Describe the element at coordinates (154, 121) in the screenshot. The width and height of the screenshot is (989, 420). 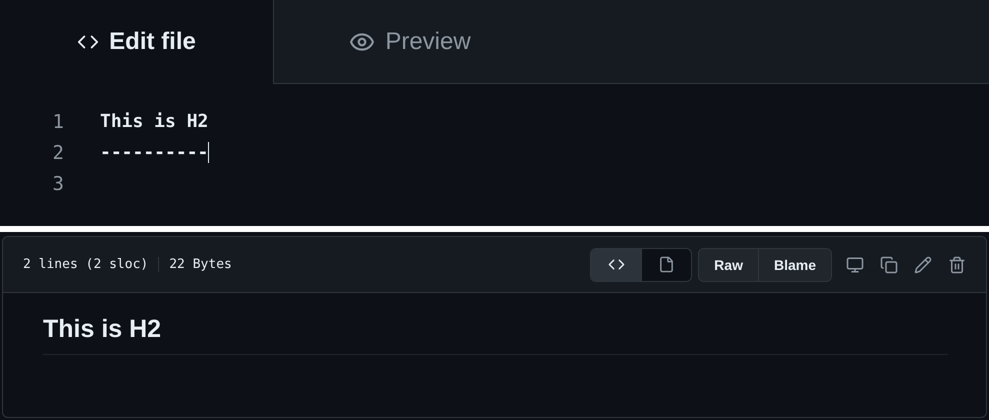
I see `code-line: This is H2` at that location.